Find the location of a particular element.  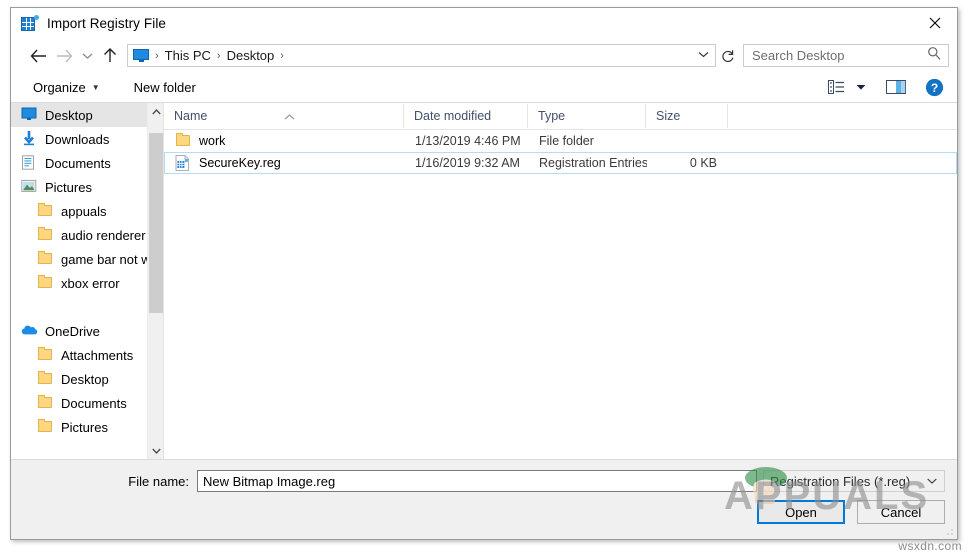

breadcrumb-desktop: Desktop is located at coordinates (251, 55).